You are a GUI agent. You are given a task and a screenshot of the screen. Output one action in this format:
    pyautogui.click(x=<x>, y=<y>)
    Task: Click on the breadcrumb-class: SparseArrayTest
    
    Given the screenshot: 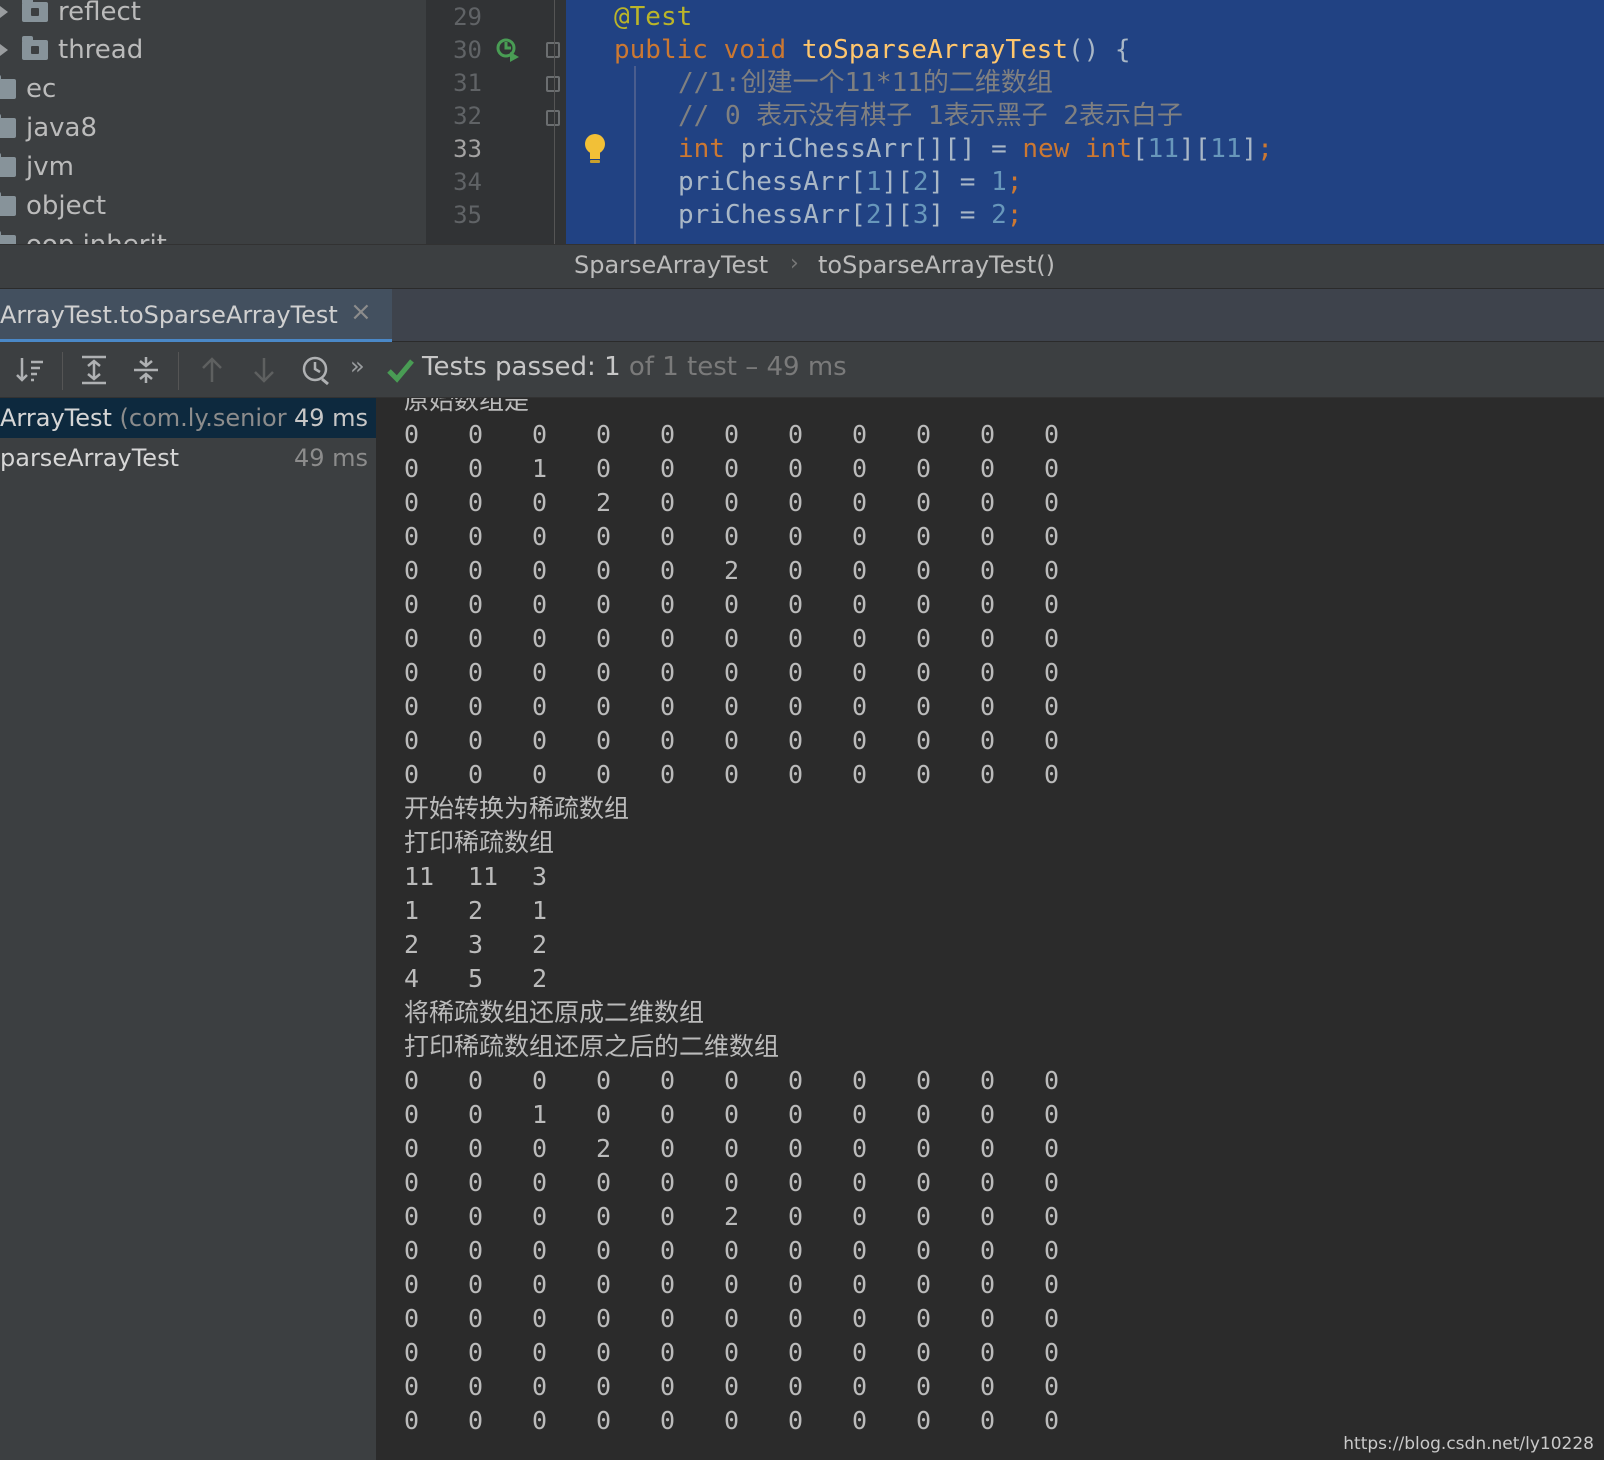 What is the action you would take?
    pyautogui.click(x=671, y=265)
    